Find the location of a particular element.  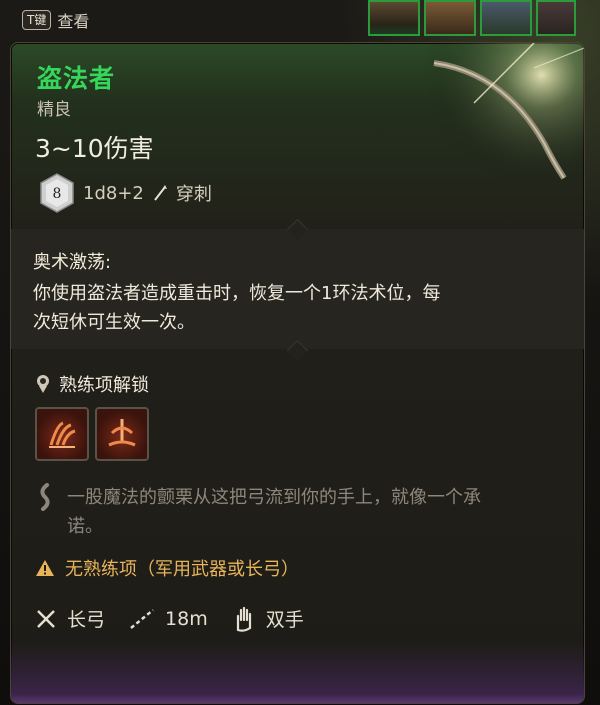

piercing-icon is located at coordinates (160, 193).